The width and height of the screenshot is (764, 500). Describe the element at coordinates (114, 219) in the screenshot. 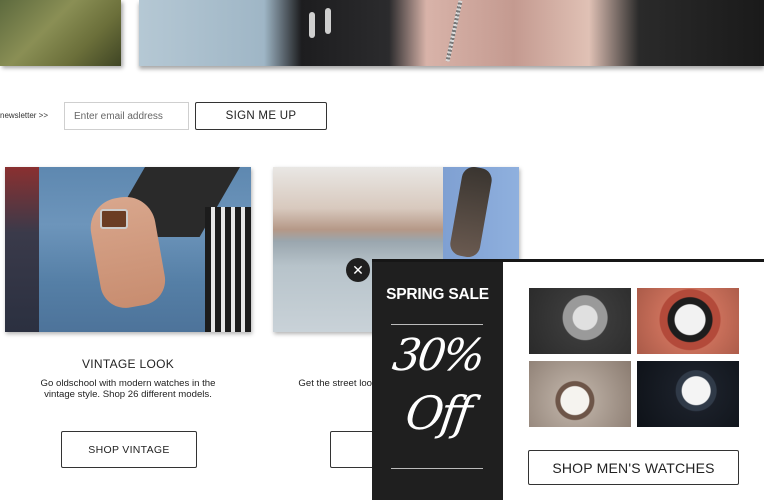

I see `watch-detail` at that location.